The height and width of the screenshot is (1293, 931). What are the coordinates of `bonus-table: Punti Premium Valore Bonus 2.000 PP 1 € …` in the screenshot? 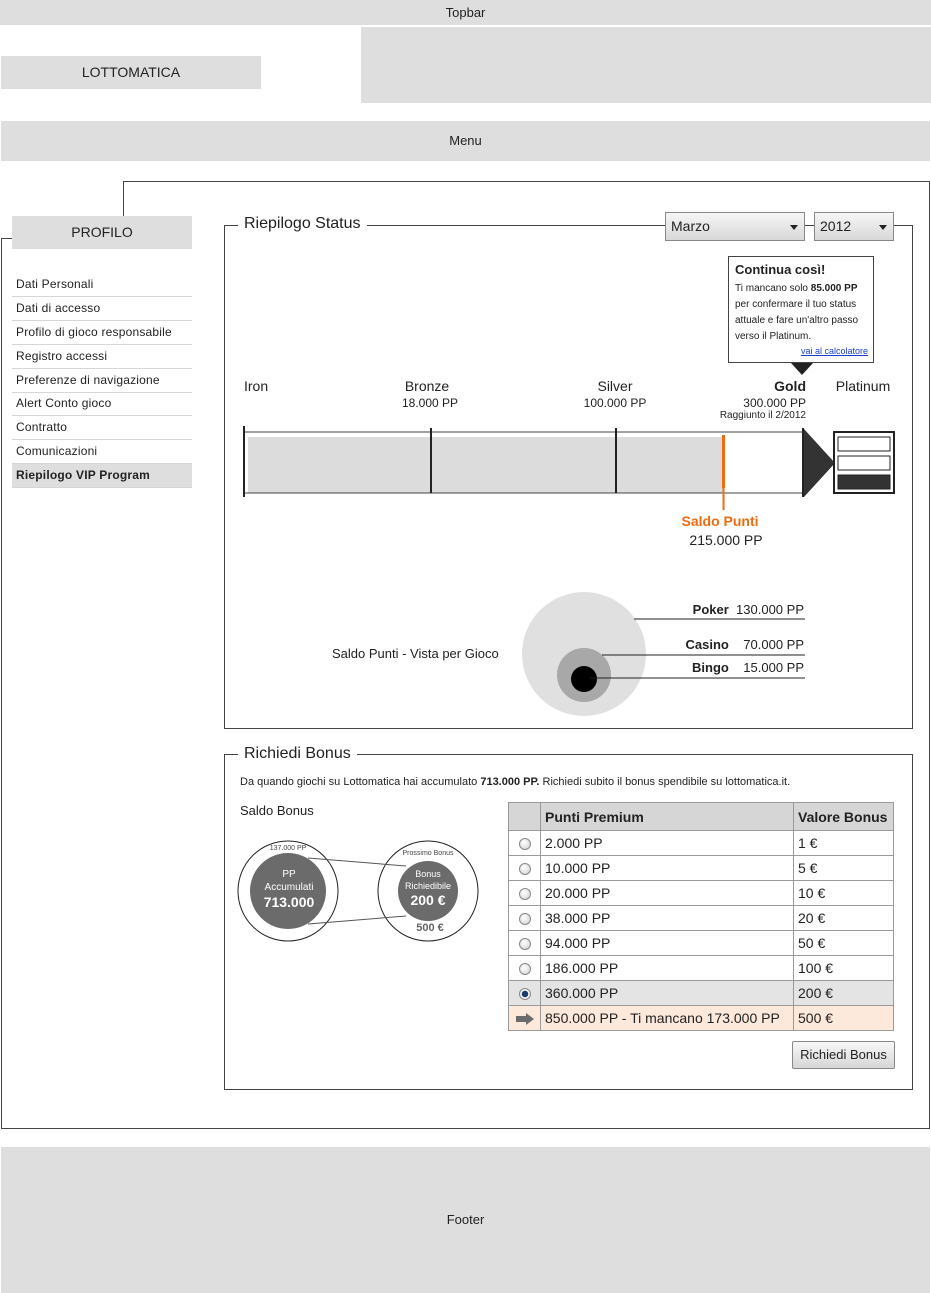 It's located at (701, 916).